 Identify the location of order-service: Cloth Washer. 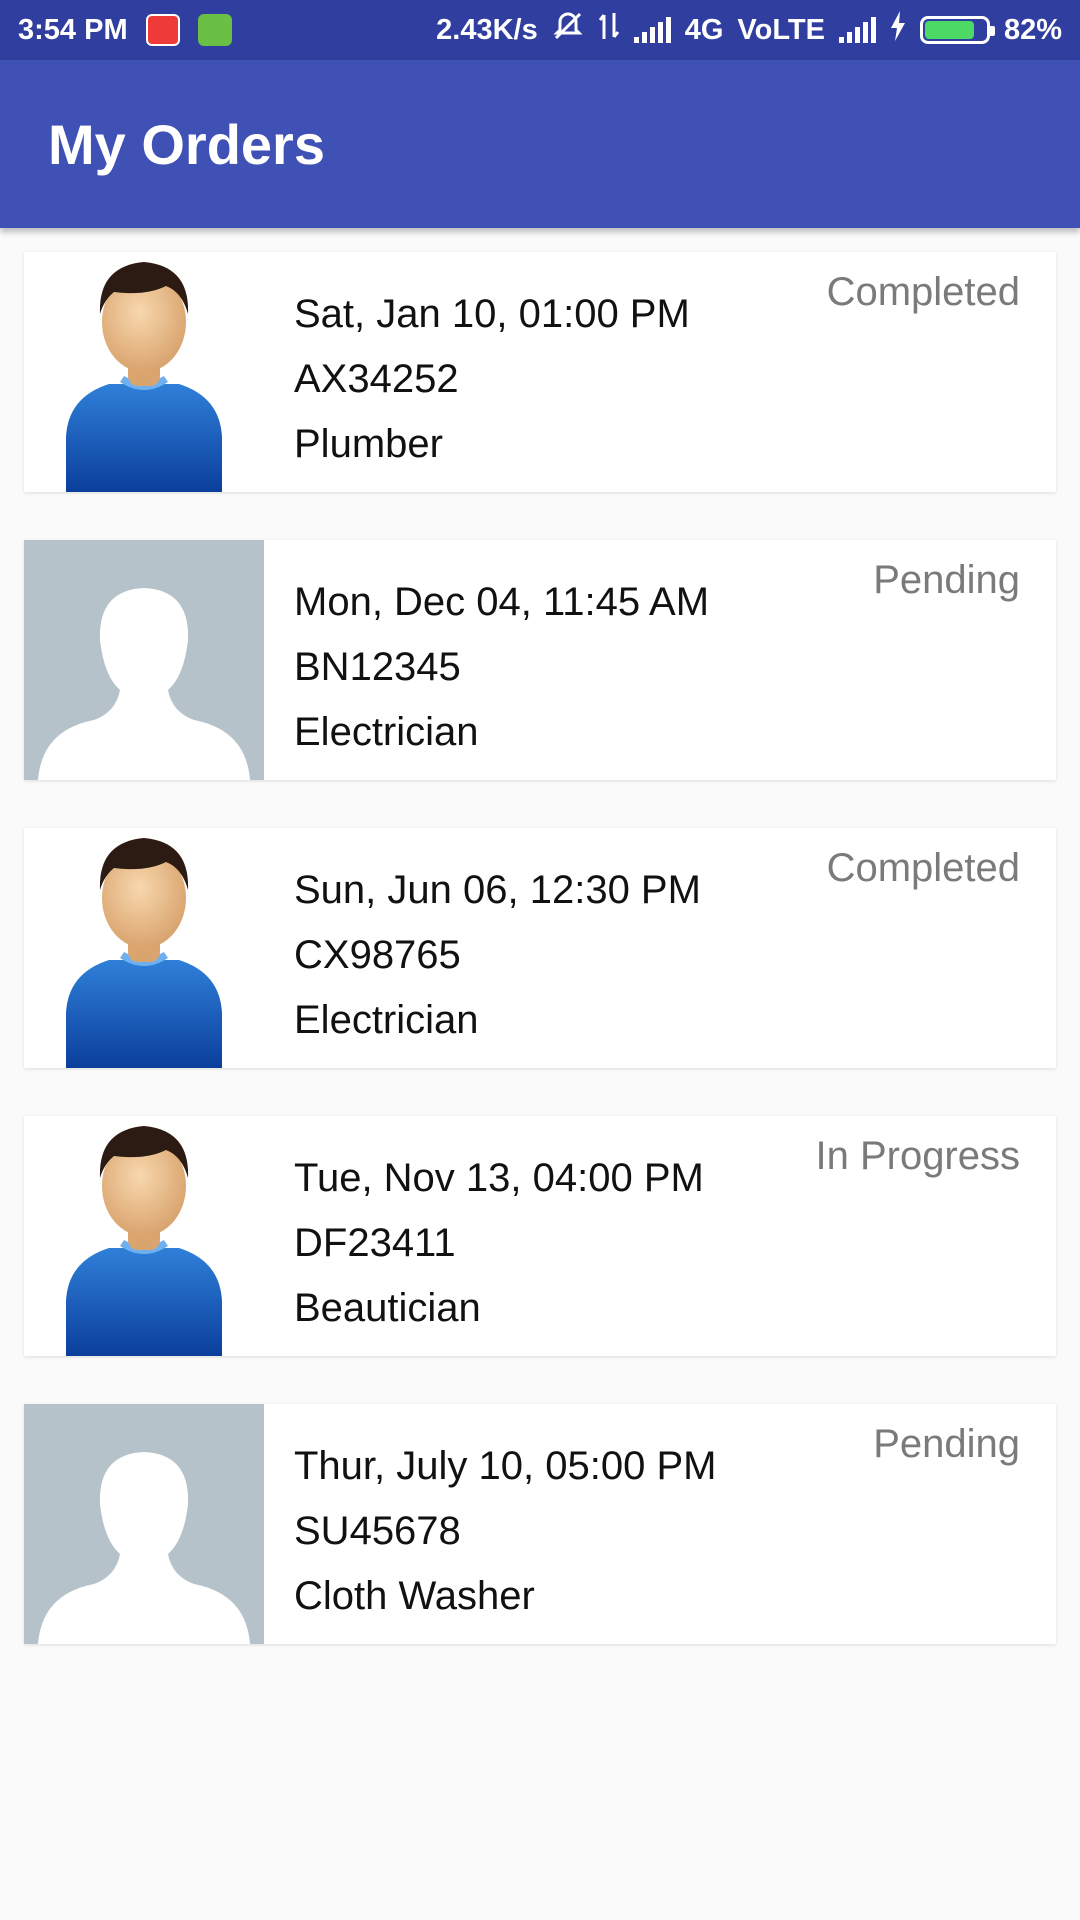
(414, 1596).